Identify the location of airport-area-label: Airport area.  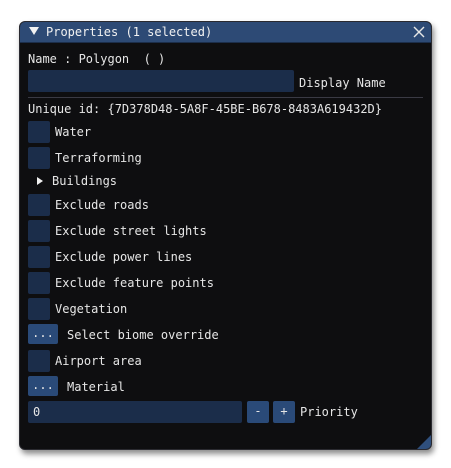
(98, 361).